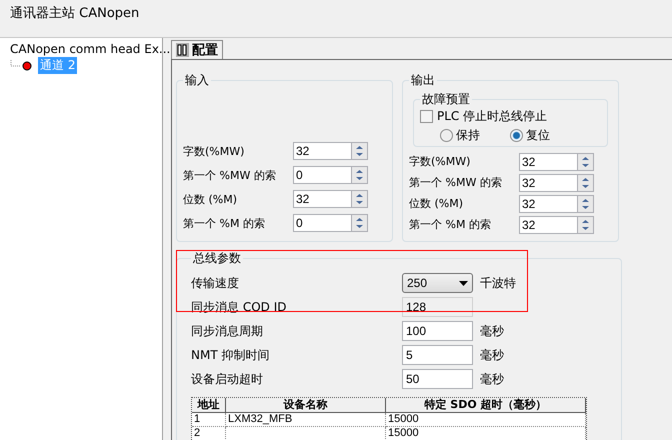 This screenshot has width=672, height=440. Describe the element at coordinates (209, 405) in the screenshot. I see `column-header: 地址` at that location.